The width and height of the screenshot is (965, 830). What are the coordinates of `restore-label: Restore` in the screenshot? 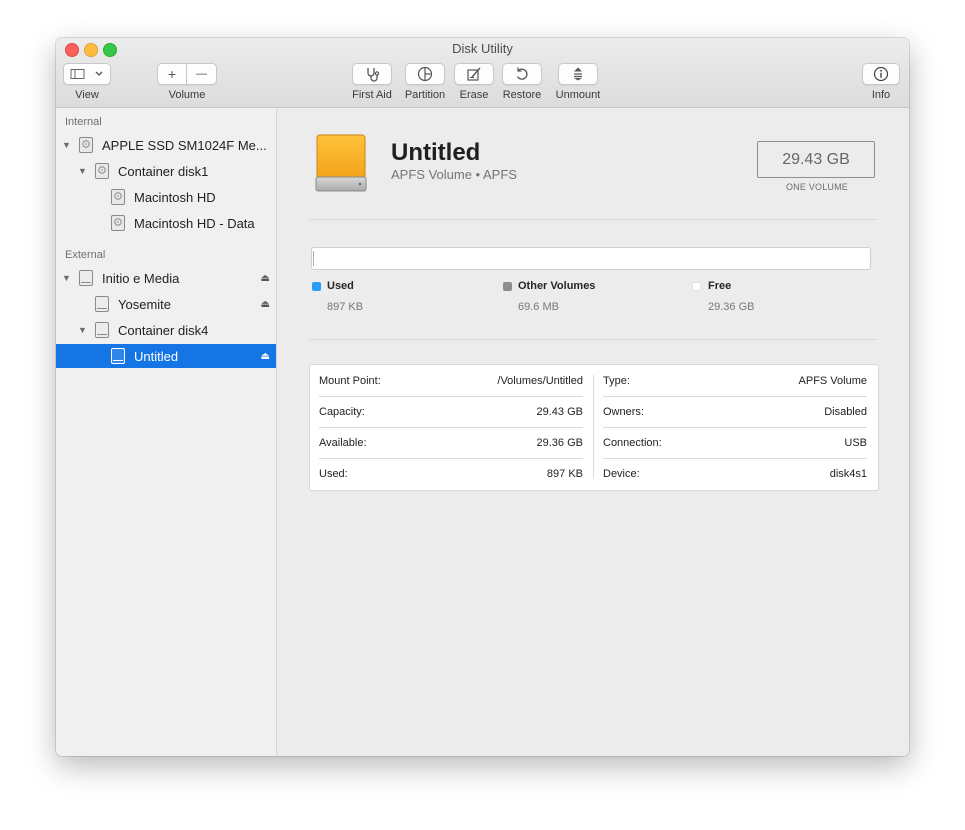 It's located at (522, 95).